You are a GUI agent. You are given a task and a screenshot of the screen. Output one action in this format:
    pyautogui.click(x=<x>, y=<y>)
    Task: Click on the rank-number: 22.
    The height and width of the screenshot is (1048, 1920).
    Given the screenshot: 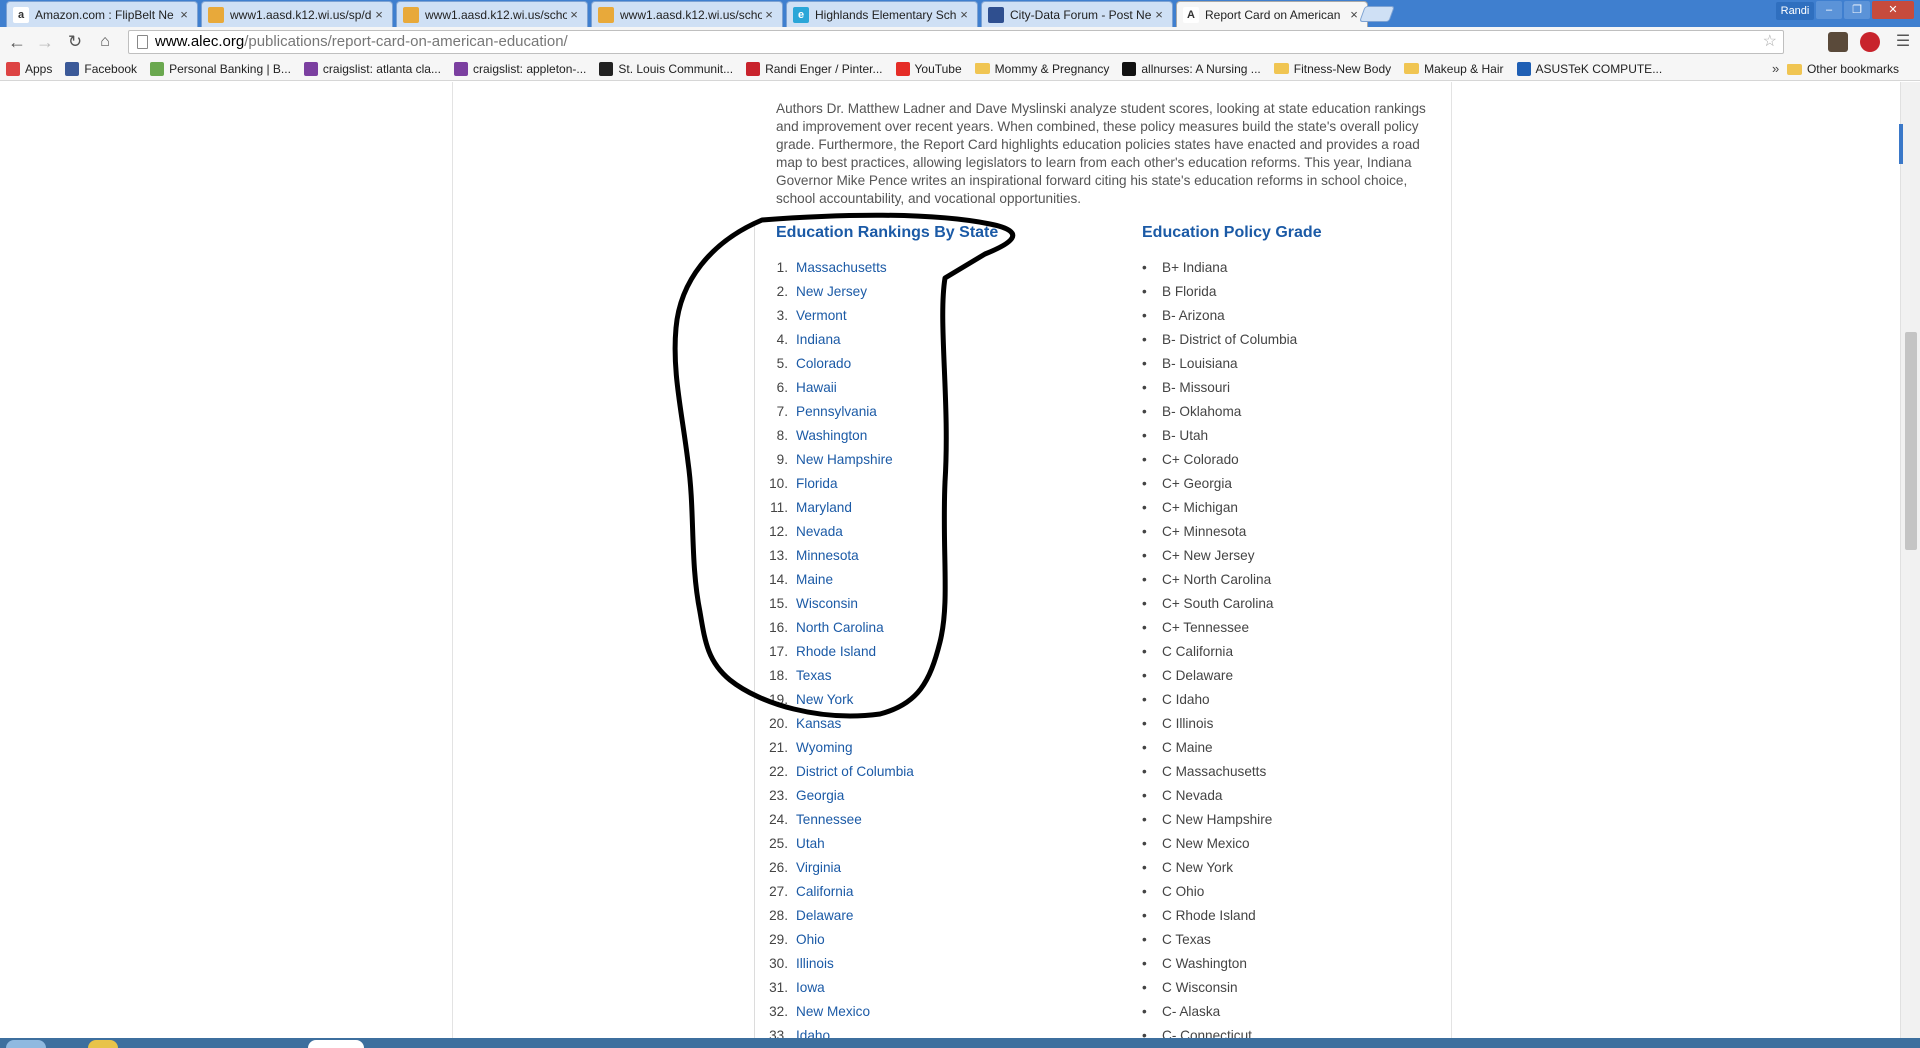 What is the action you would take?
    pyautogui.click(x=778, y=771)
    